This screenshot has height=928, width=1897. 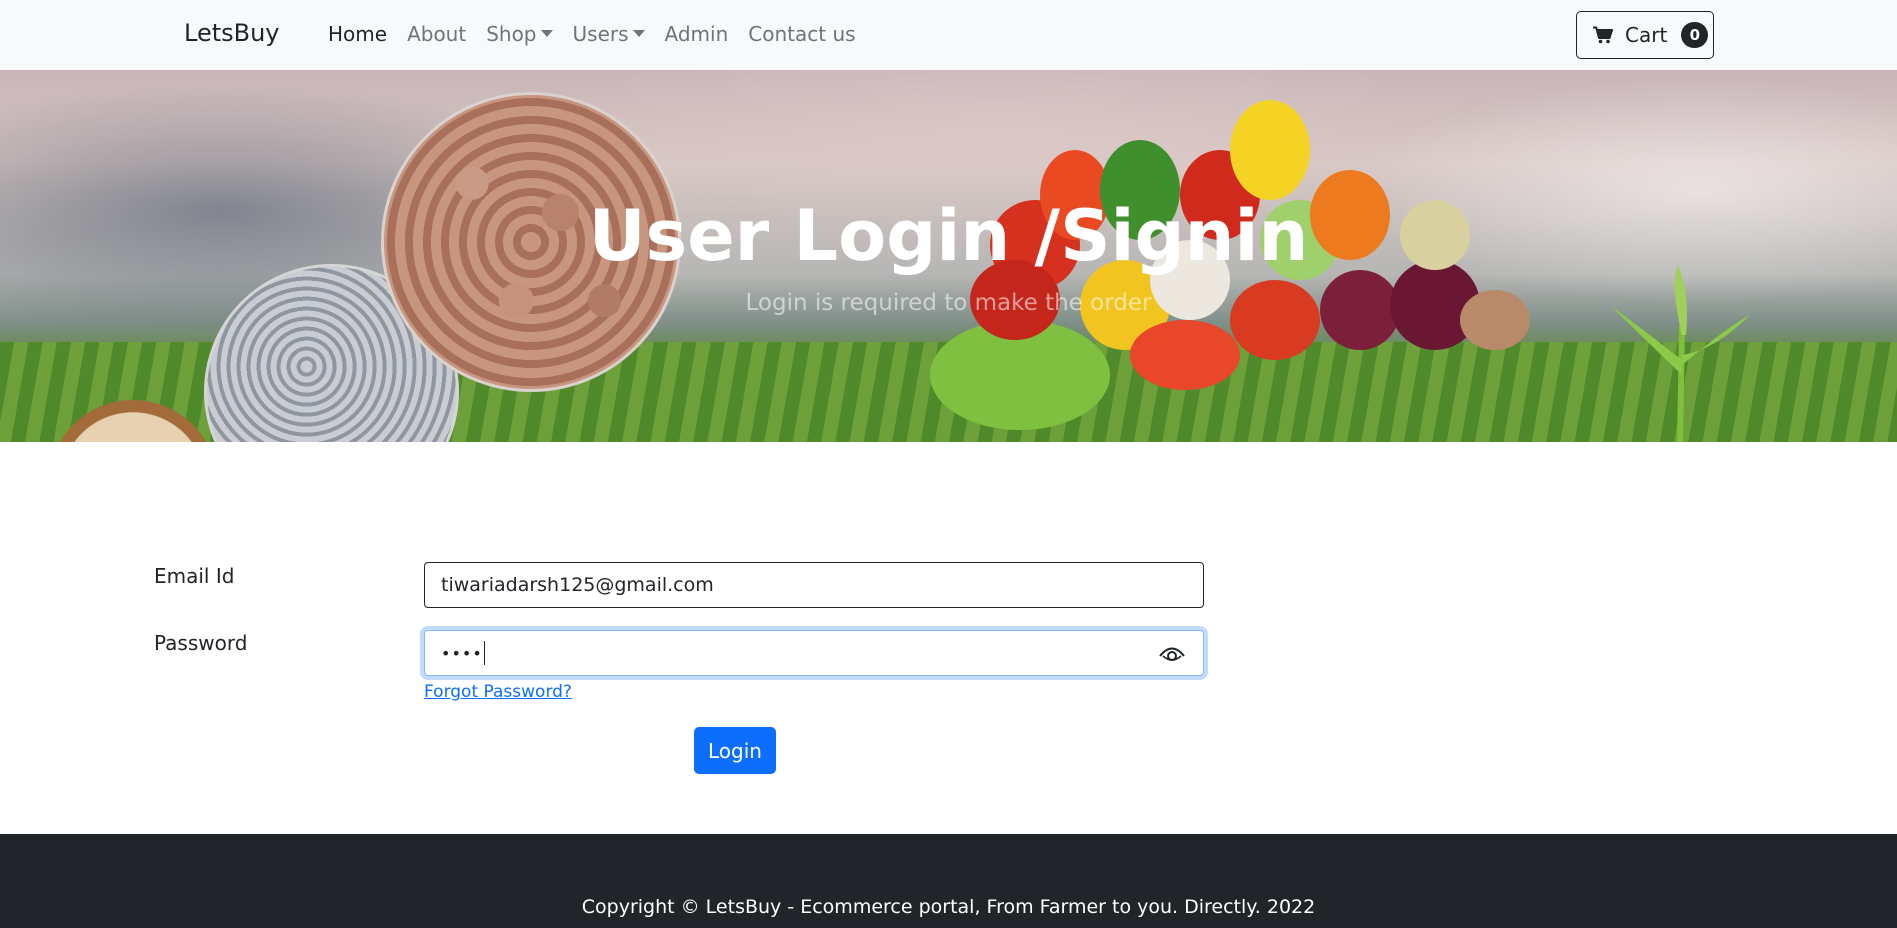 What do you see at coordinates (814, 585) in the screenshot?
I see `email-field: tiwariadarsh125@gmail.com` at bounding box center [814, 585].